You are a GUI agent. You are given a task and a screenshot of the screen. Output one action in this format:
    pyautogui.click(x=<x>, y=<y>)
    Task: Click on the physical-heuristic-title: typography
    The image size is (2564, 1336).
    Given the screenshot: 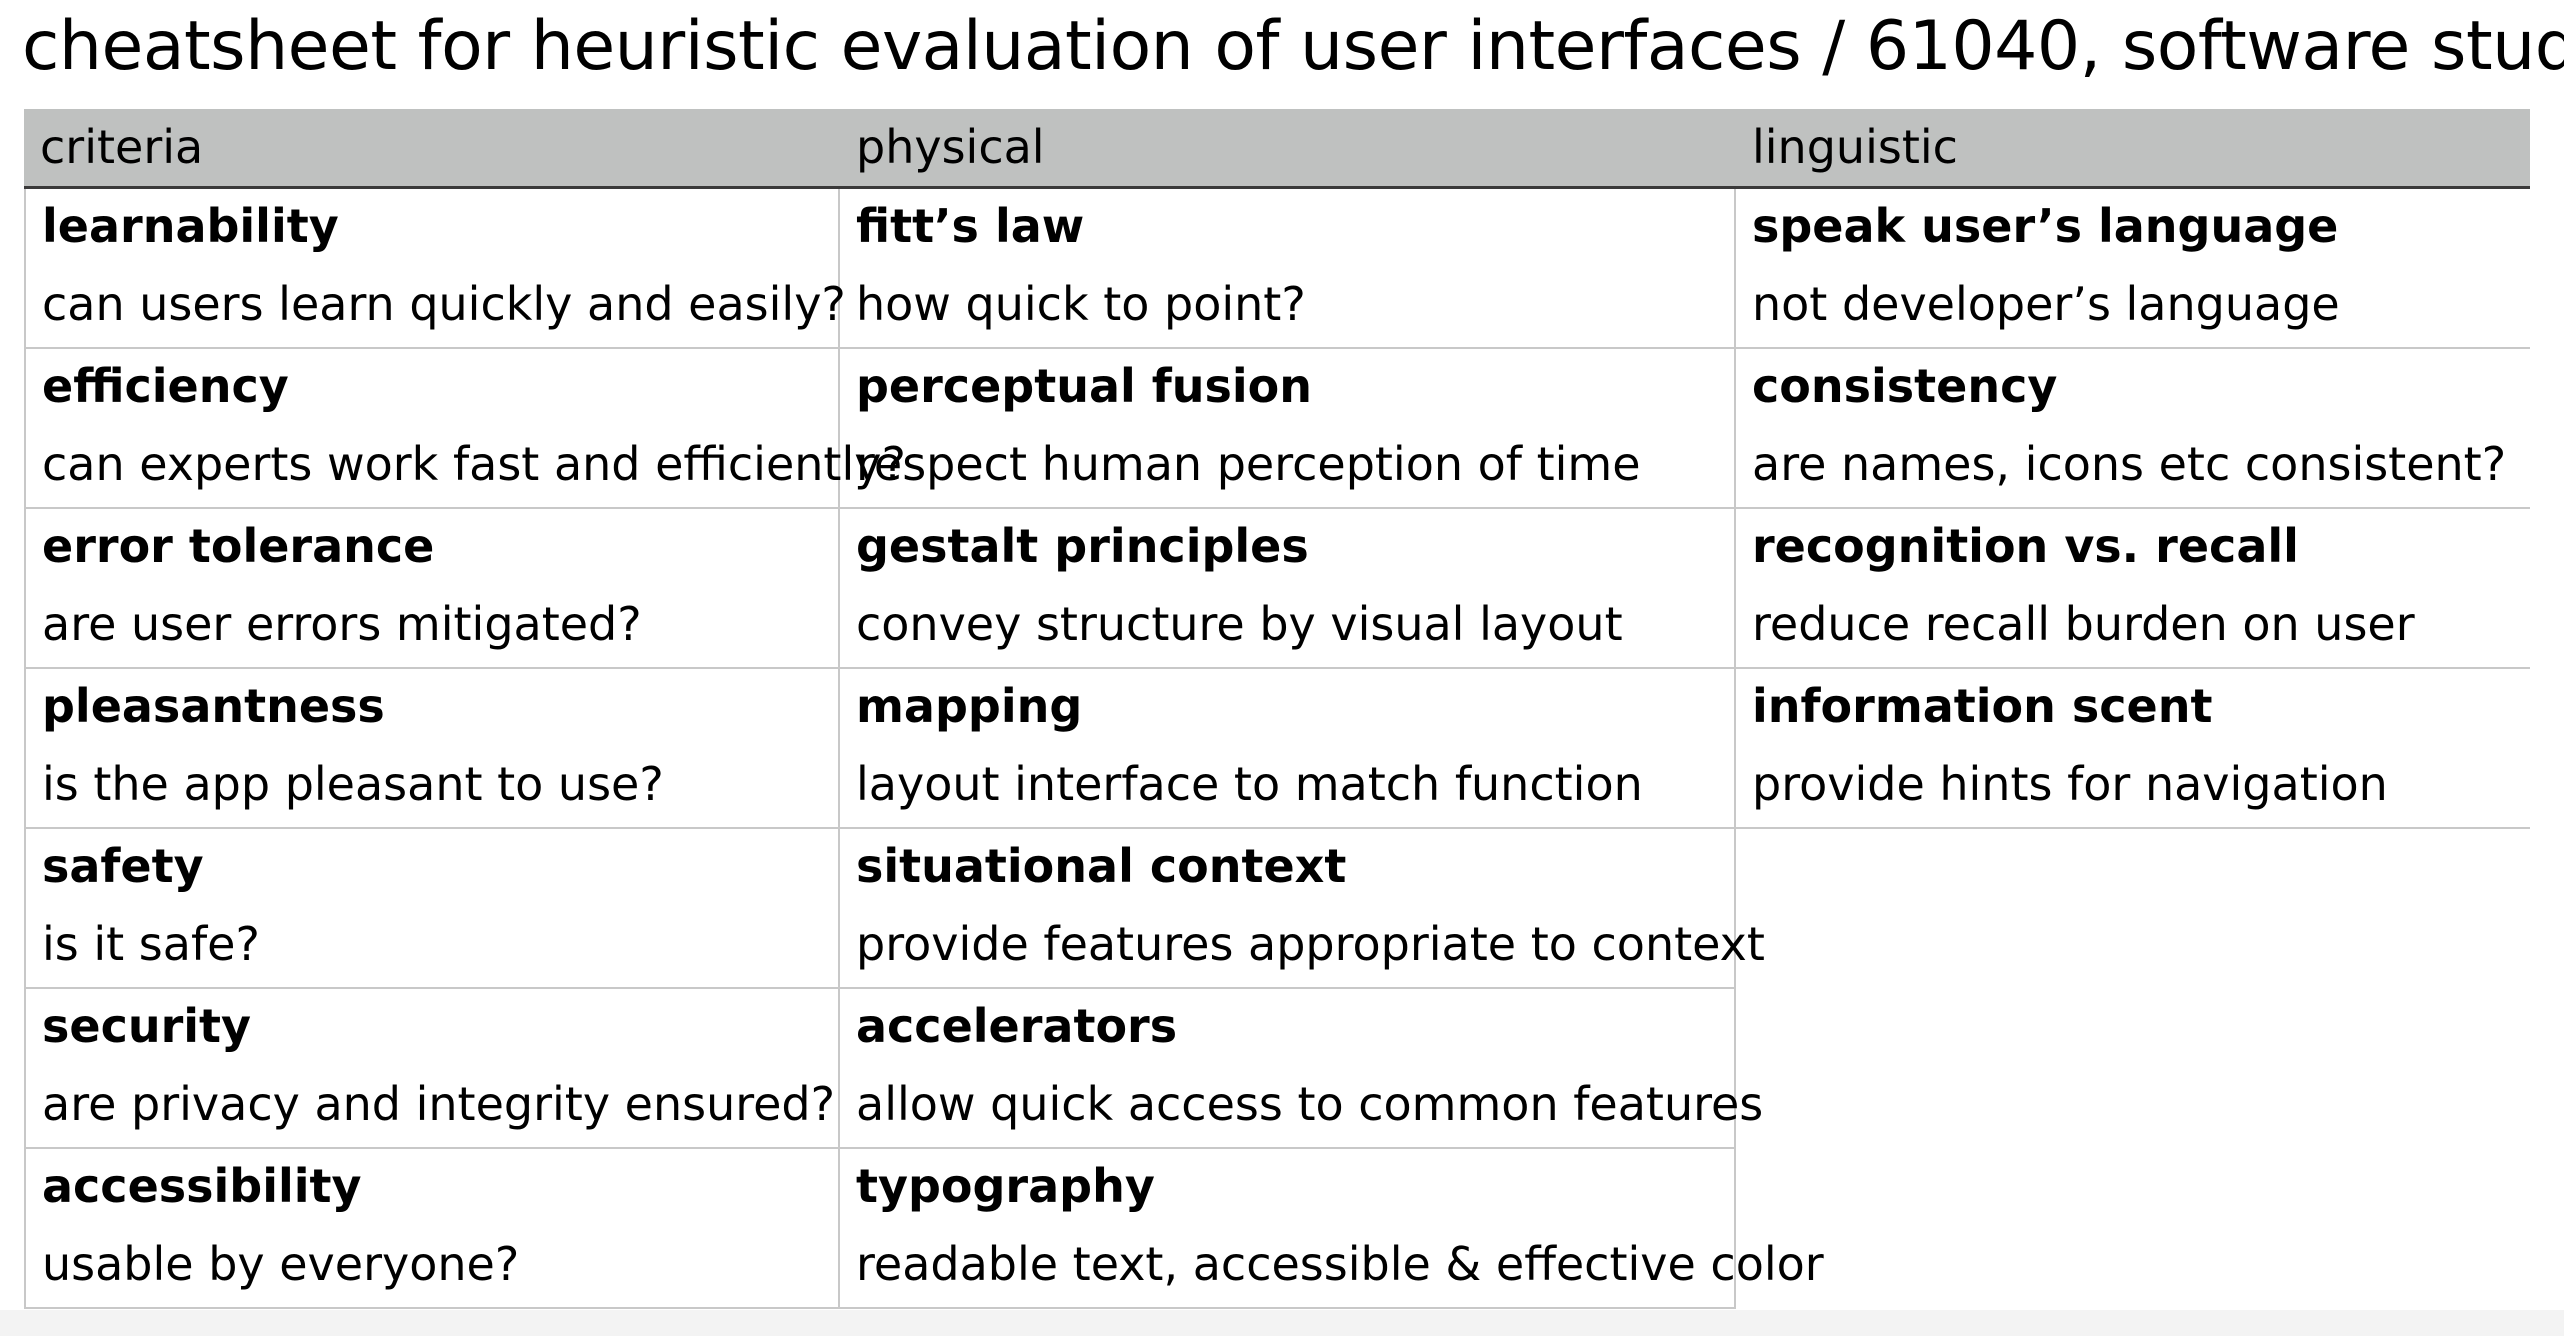 What is the action you would take?
    pyautogui.click(x=1005, y=1186)
    